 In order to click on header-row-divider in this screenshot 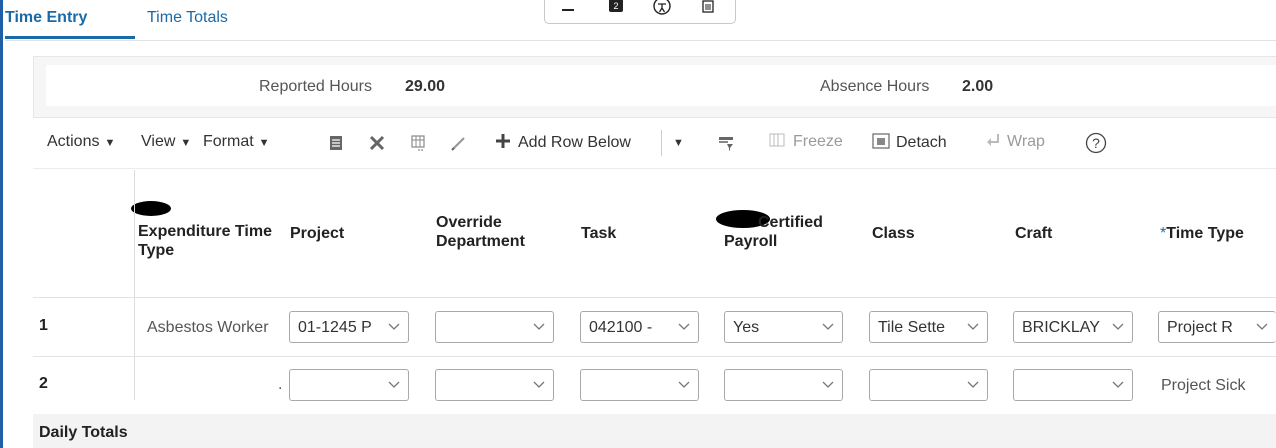, I will do `click(654, 297)`.